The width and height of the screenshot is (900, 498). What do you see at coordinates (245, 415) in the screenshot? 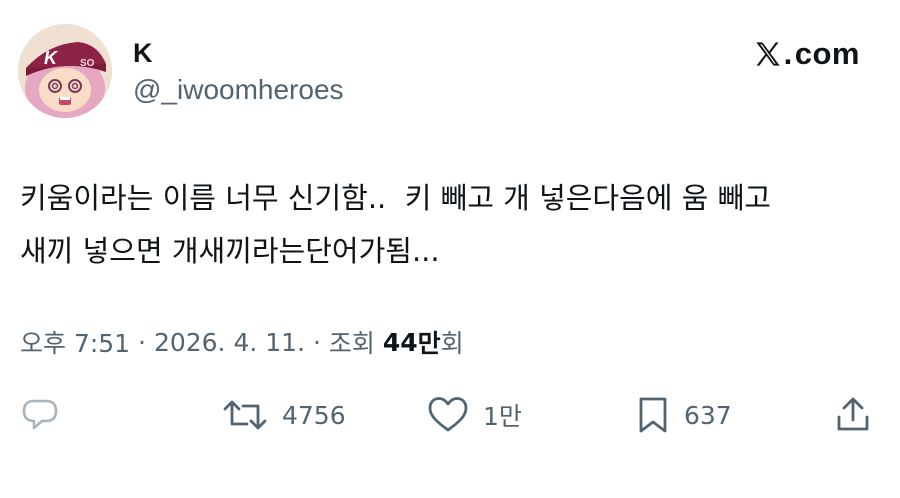
I see `retweet-icon` at bounding box center [245, 415].